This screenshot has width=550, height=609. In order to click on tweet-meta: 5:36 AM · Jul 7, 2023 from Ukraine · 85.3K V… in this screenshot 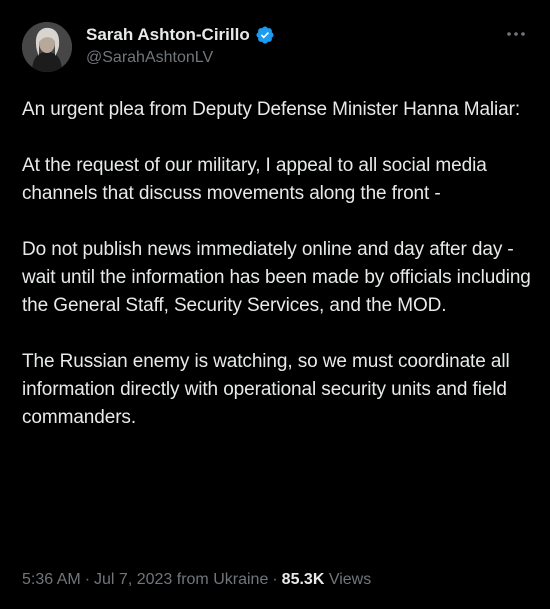, I will do `click(196, 580)`.